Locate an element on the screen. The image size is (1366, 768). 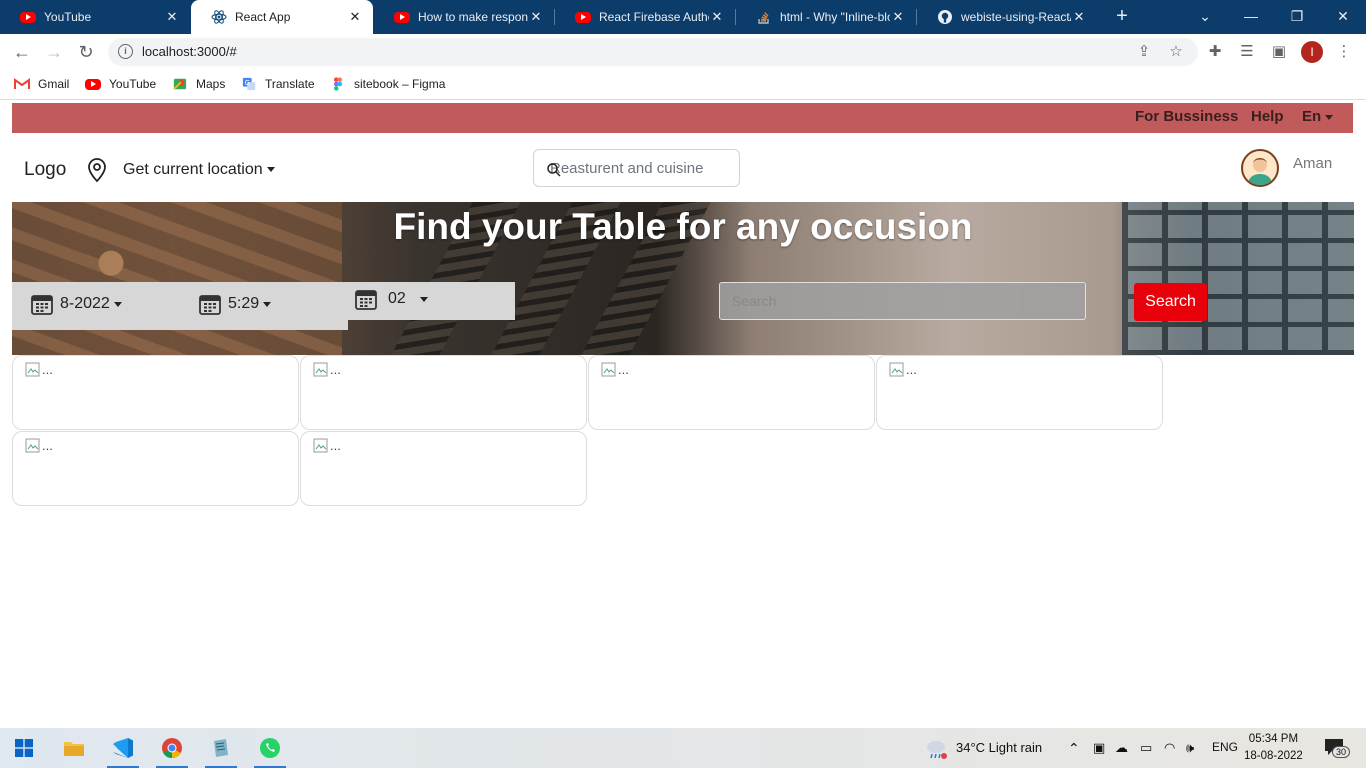
date-dropdown: 8-2022 is located at coordinates (76, 304).